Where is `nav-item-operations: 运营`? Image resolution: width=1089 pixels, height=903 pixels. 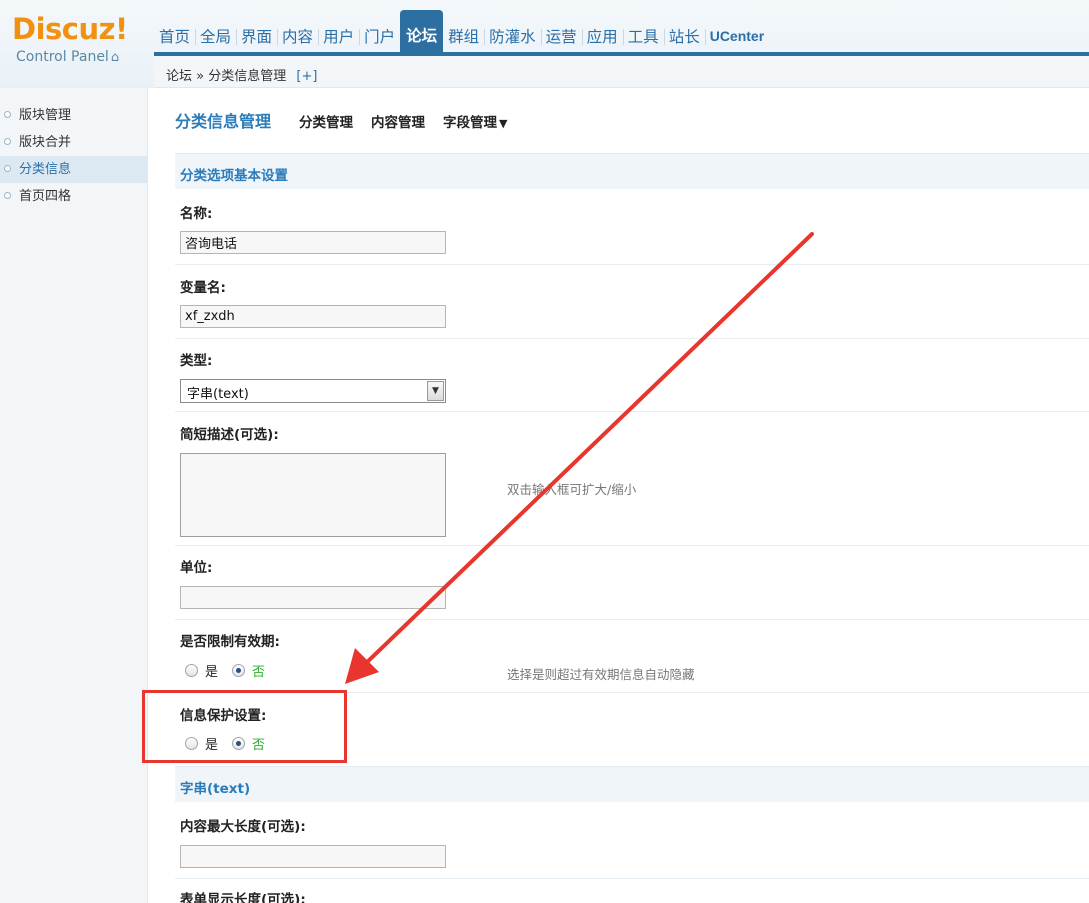 nav-item-operations: 运营 is located at coordinates (561, 36).